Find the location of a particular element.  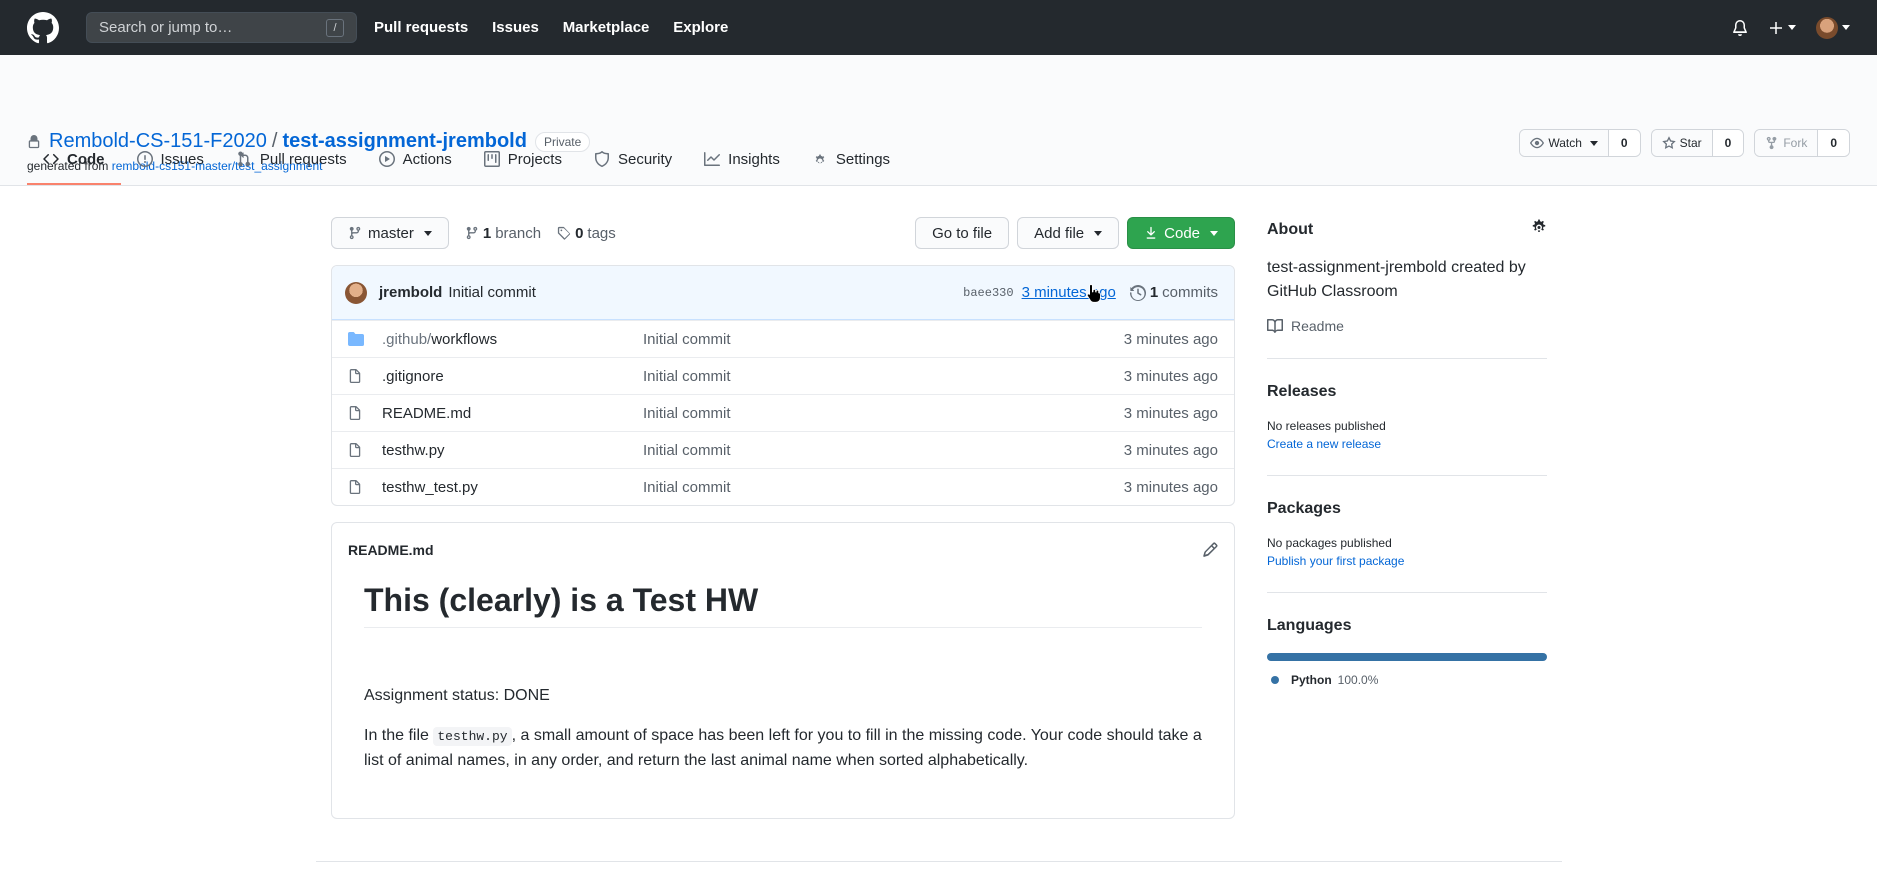

file-link: README.md is located at coordinates (512, 413).